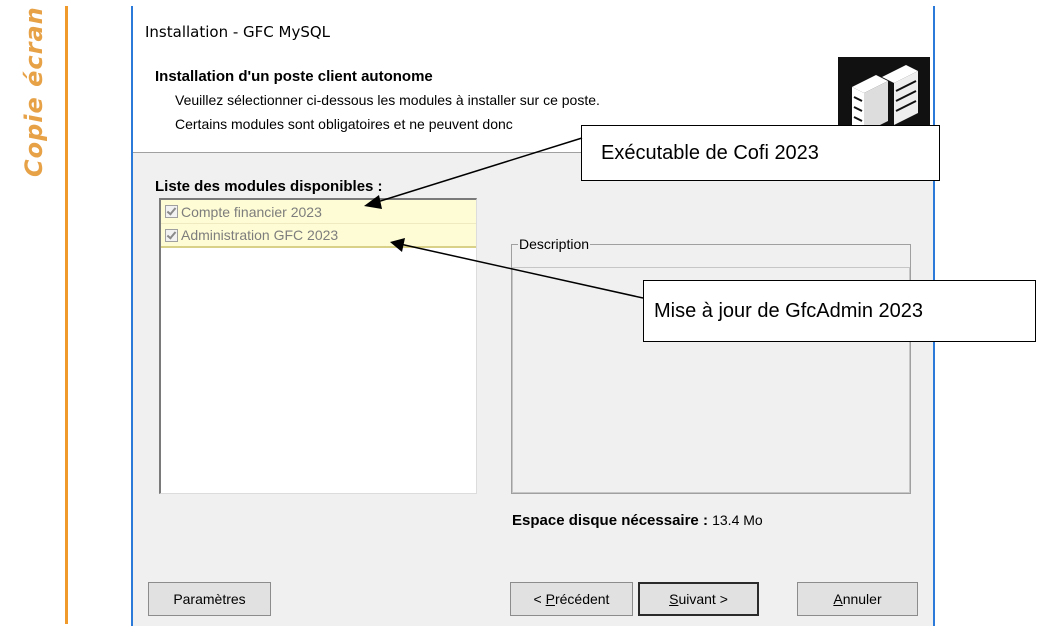 Image resolution: width=1043 pixels, height=628 pixels. Describe the element at coordinates (554, 244) in the screenshot. I see `description-legend: Description` at that location.